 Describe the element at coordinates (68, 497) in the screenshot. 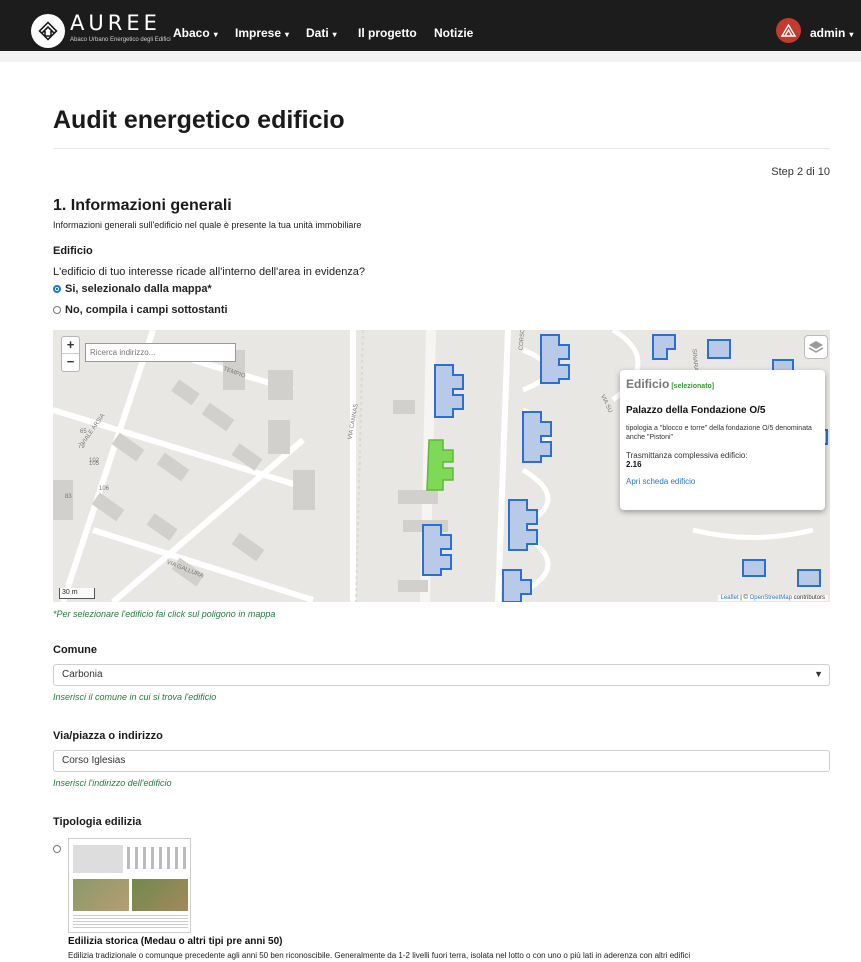

I see `street-label: 83` at that location.